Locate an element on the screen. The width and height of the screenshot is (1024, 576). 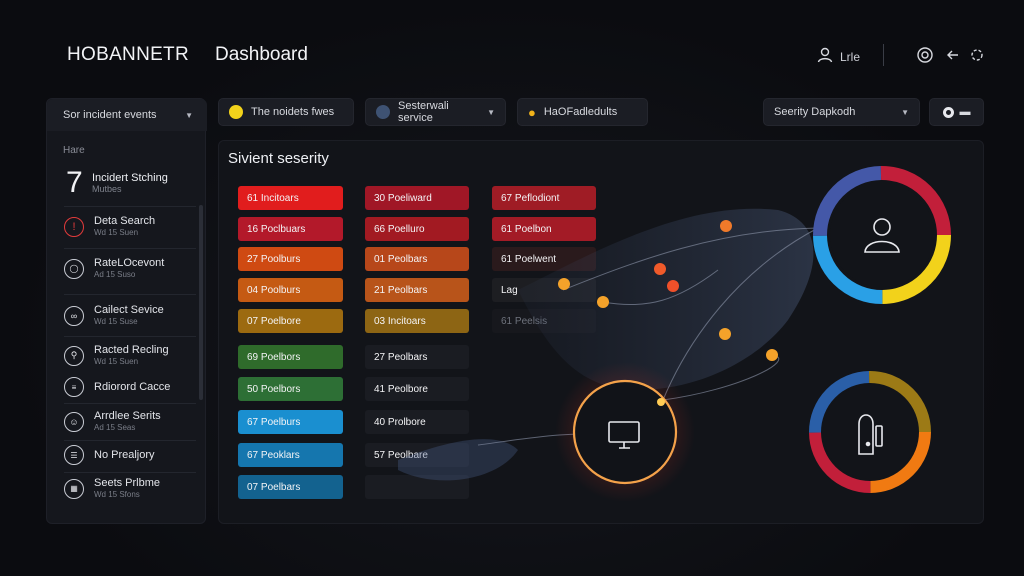
owner-icon: ● is located at coordinates (532, 112).